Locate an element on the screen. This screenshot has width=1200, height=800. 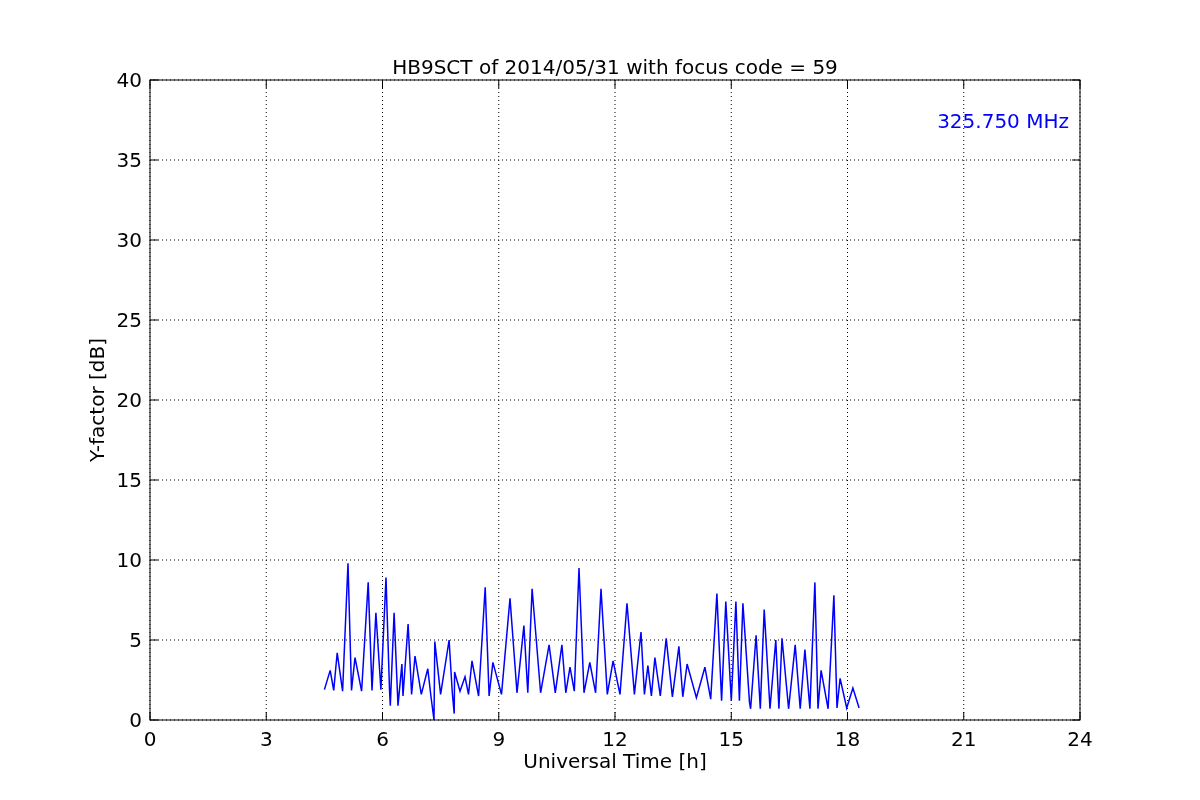
y-tick-label: 15 is located at coordinates (129, 480).